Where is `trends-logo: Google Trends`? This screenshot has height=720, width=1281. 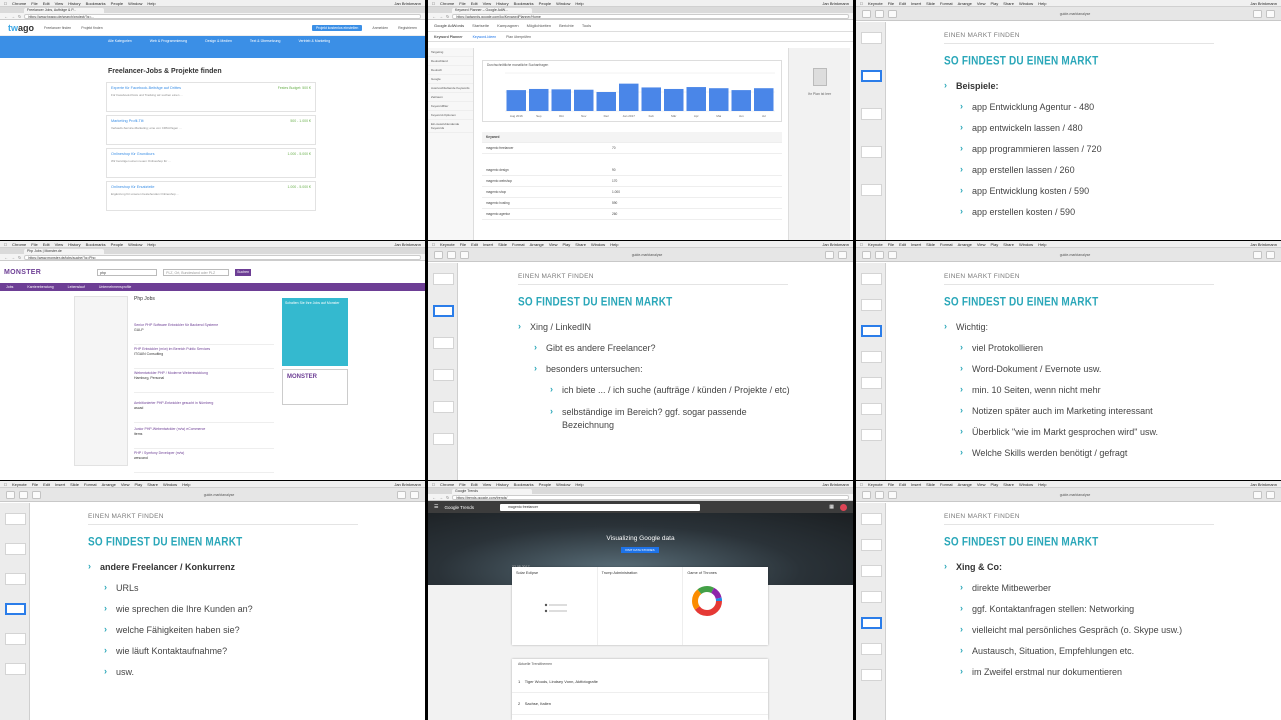
trends-logo: Google Trends is located at coordinates (459, 507).